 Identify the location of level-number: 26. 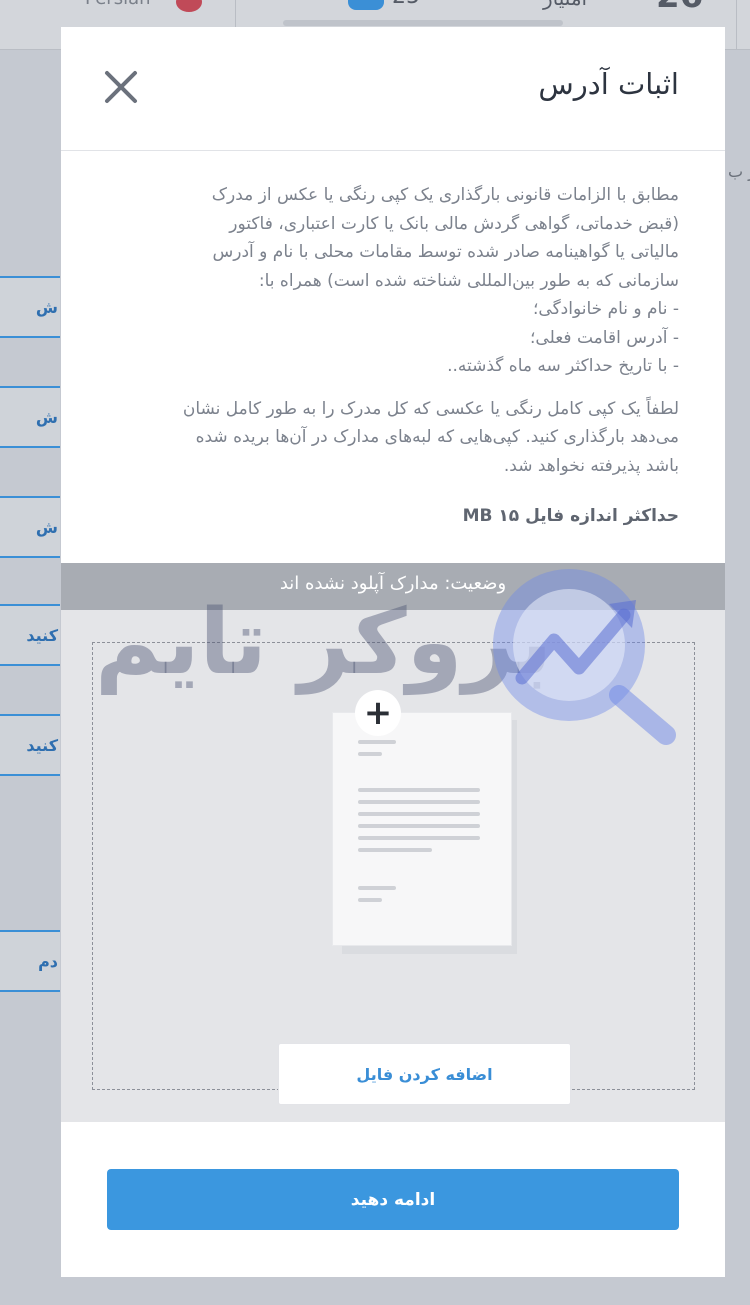
(679, 8).